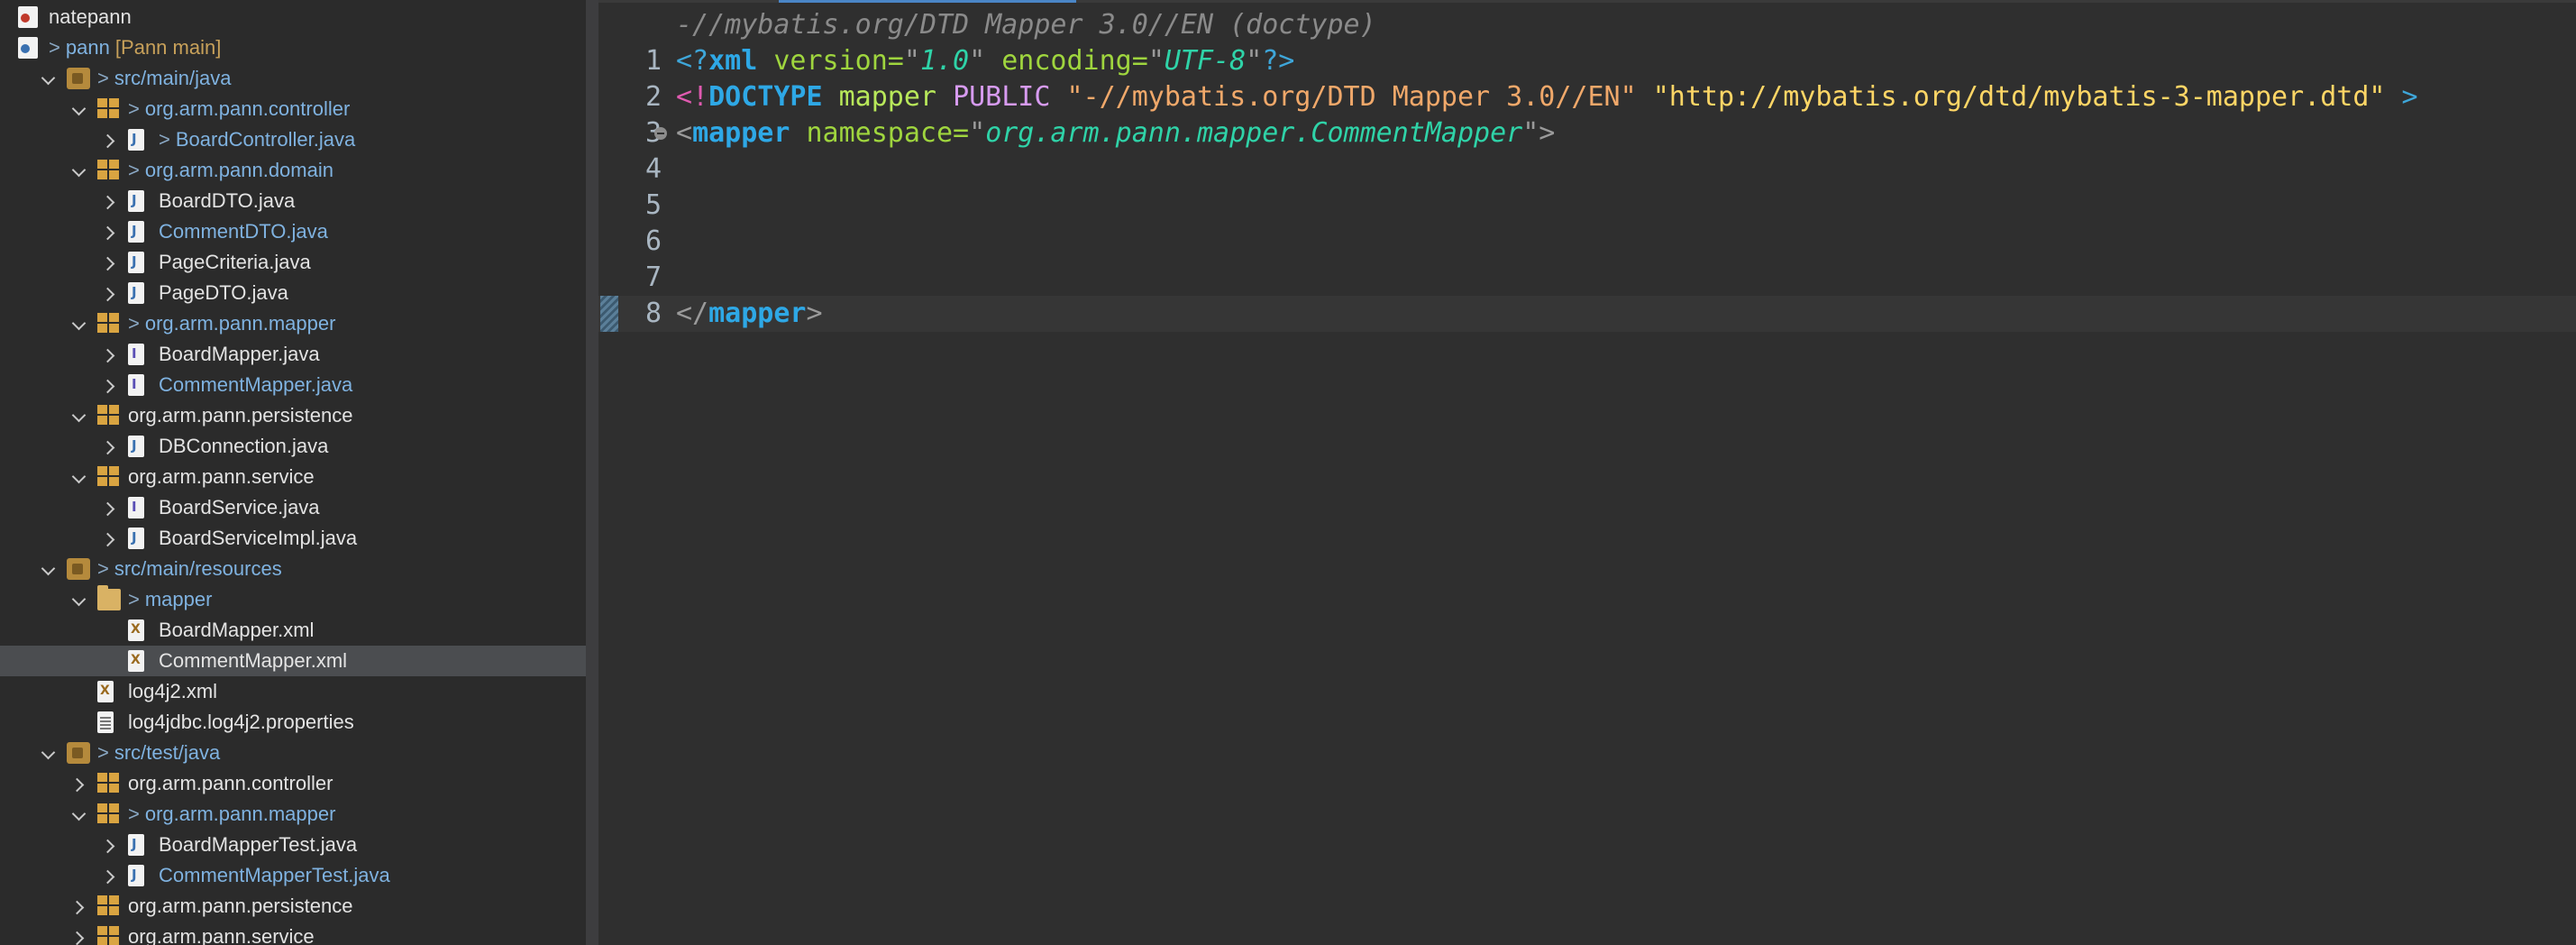 This screenshot has width=2576, height=945. Describe the element at coordinates (293, 630) in the screenshot. I see `tree-item: BoardMapper.xml` at that location.